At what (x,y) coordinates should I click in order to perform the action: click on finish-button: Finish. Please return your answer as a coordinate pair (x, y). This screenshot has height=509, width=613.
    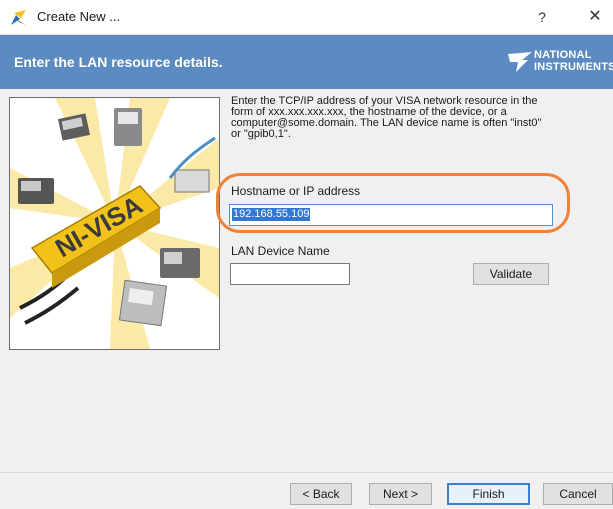
    Looking at the image, I should click on (488, 494).